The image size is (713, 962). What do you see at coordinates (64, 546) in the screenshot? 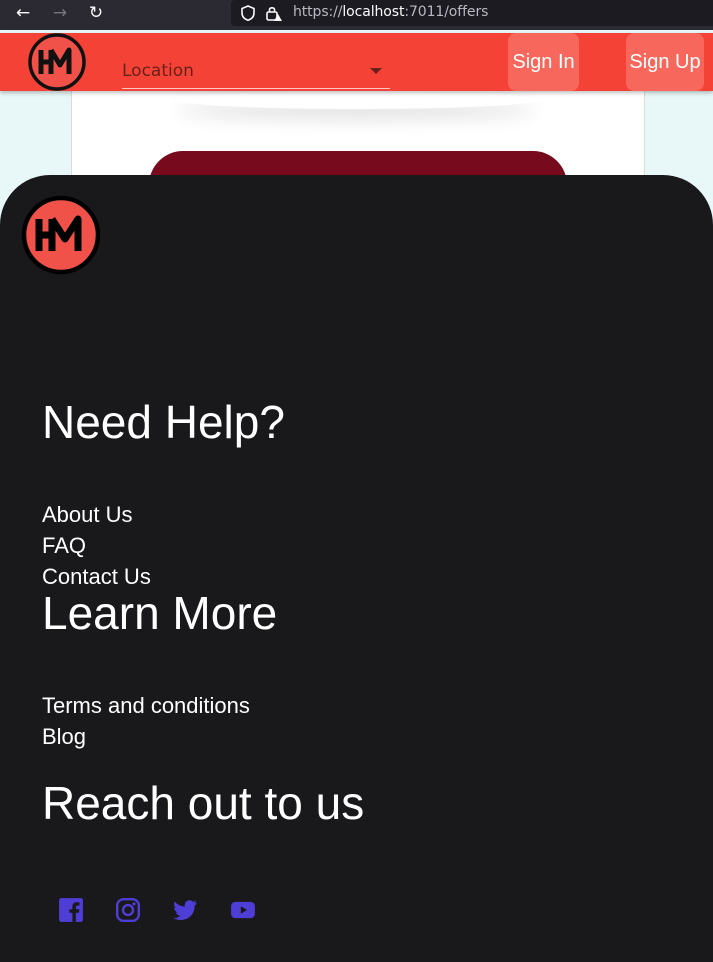
I see `faq-link: FAQ` at bounding box center [64, 546].